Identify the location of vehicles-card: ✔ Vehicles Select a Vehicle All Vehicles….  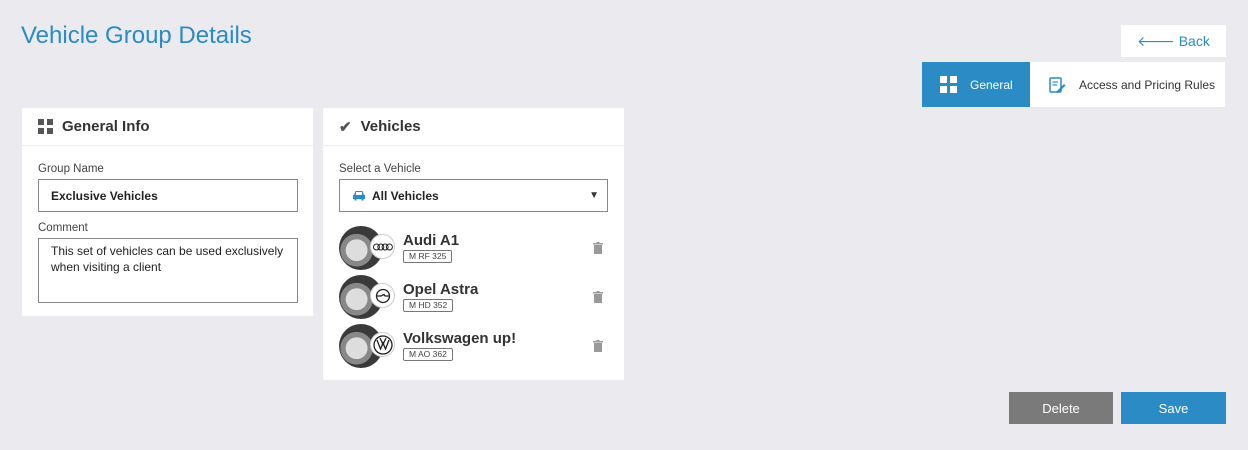
(473, 244).